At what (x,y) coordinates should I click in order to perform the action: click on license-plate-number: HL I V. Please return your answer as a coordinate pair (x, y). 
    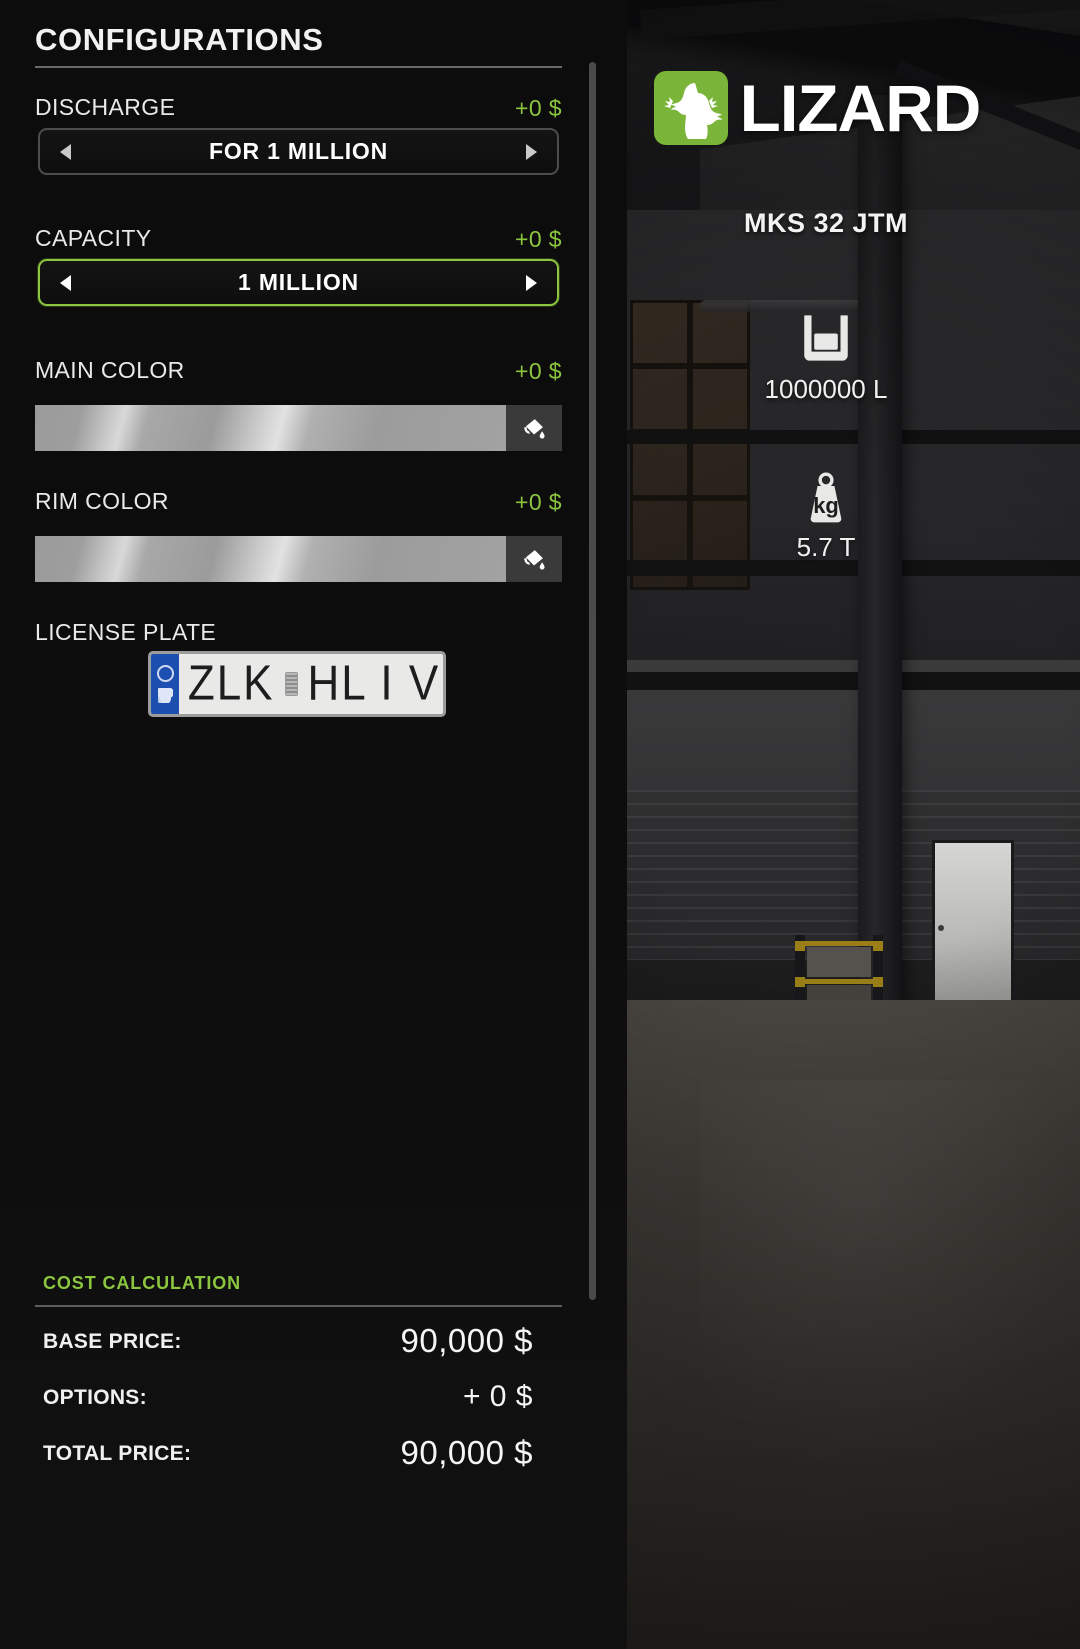
    Looking at the image, I should click on (374, 683).